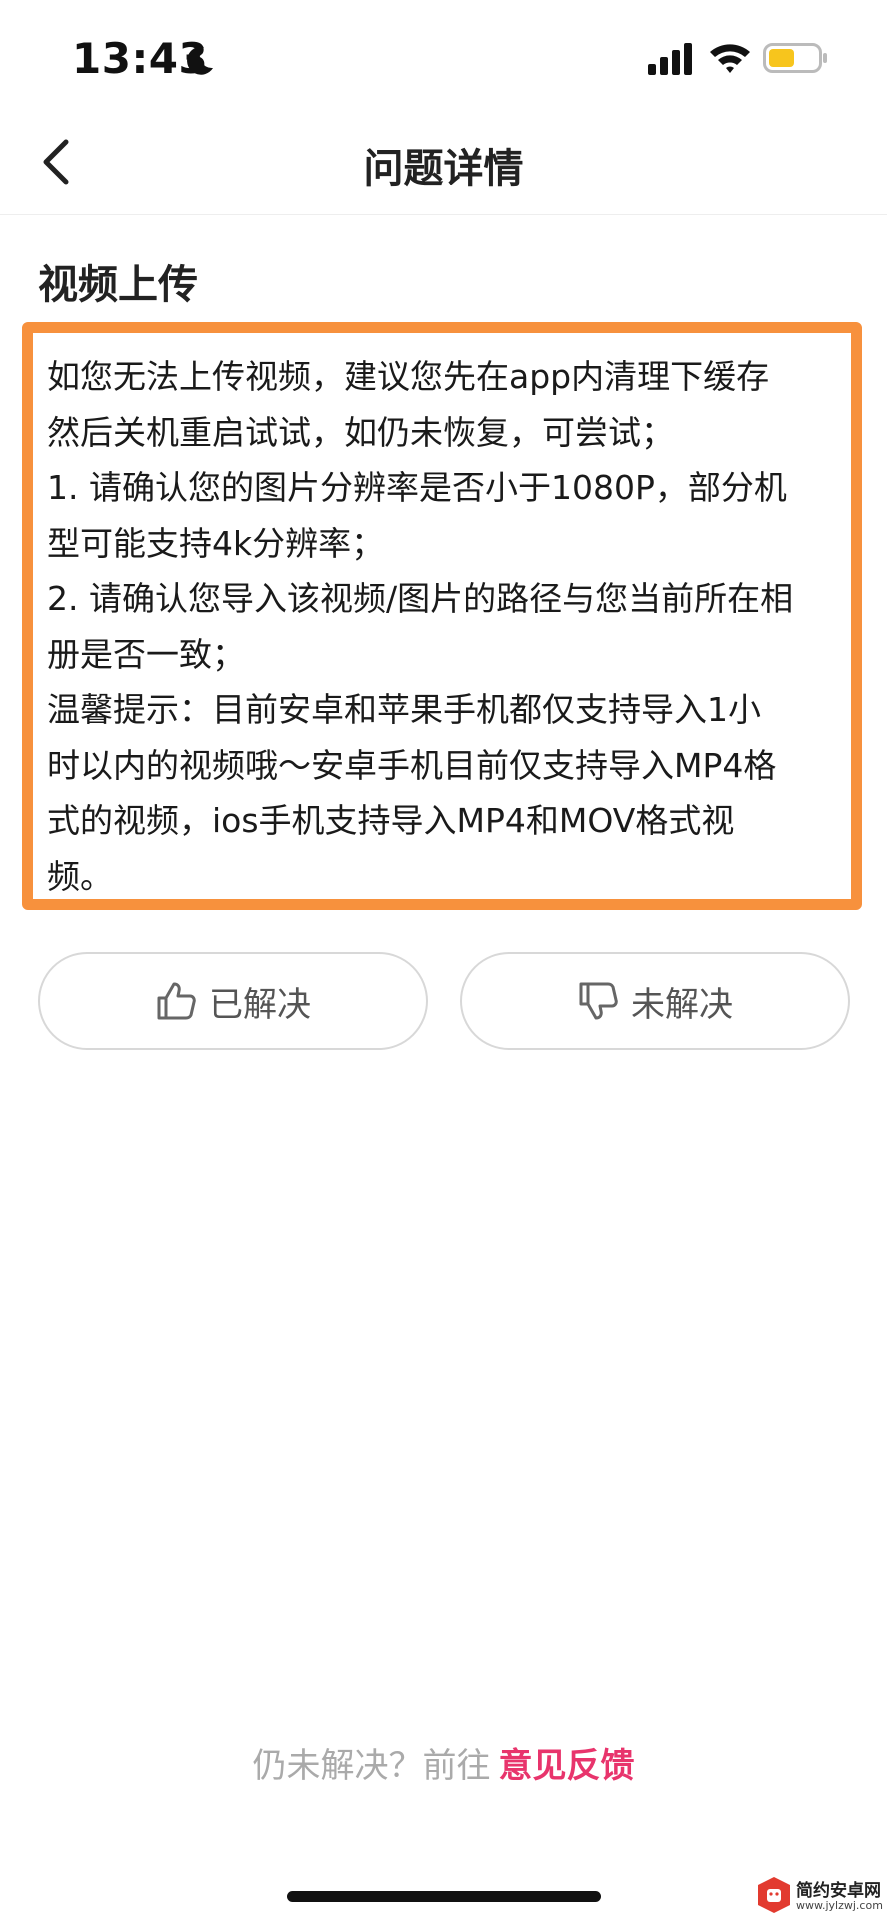 The image size is (887, 1920). Describe the element at coordinates (795, 58) in the screenshot. I see `battery-icon` at that location.